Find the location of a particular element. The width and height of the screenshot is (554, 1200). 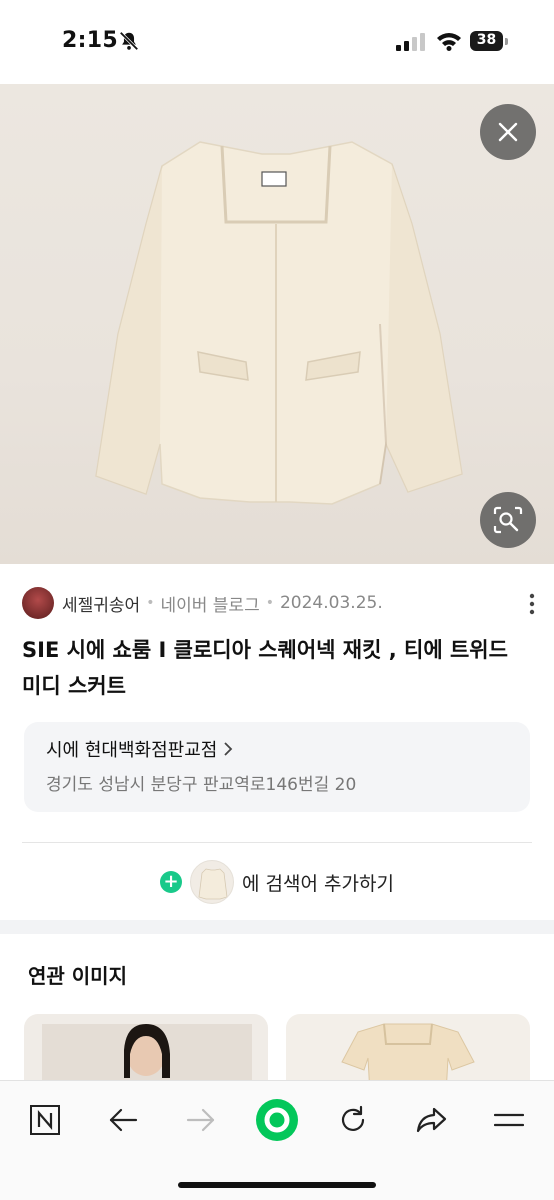

forward-button is located at coordinates (201, 1120).